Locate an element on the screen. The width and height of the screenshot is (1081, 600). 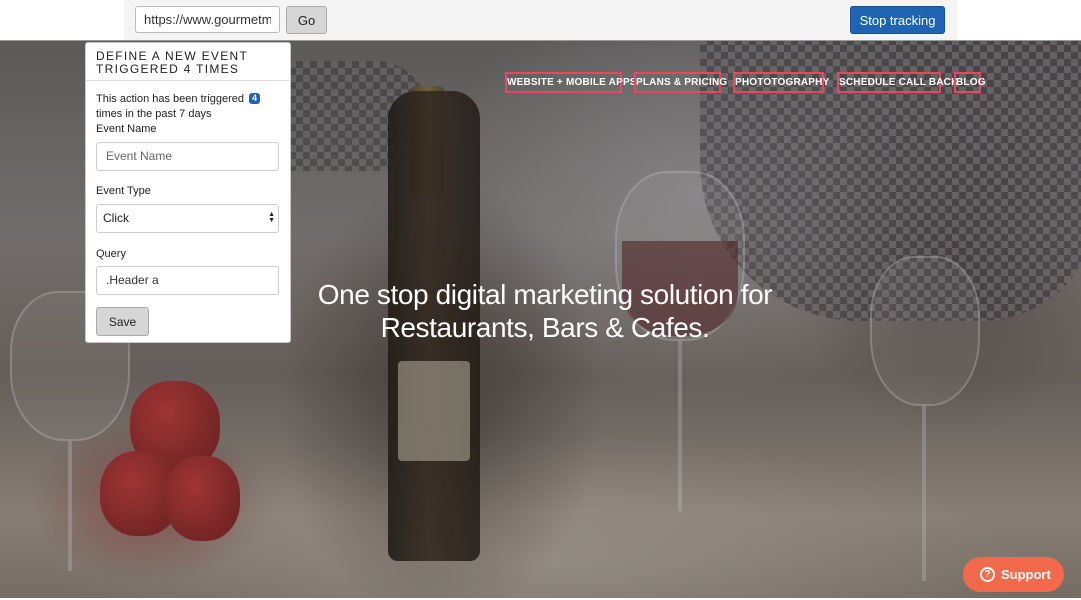
trigger-info-suffix: times in the past 7 days is located at coordinates (154, 114).